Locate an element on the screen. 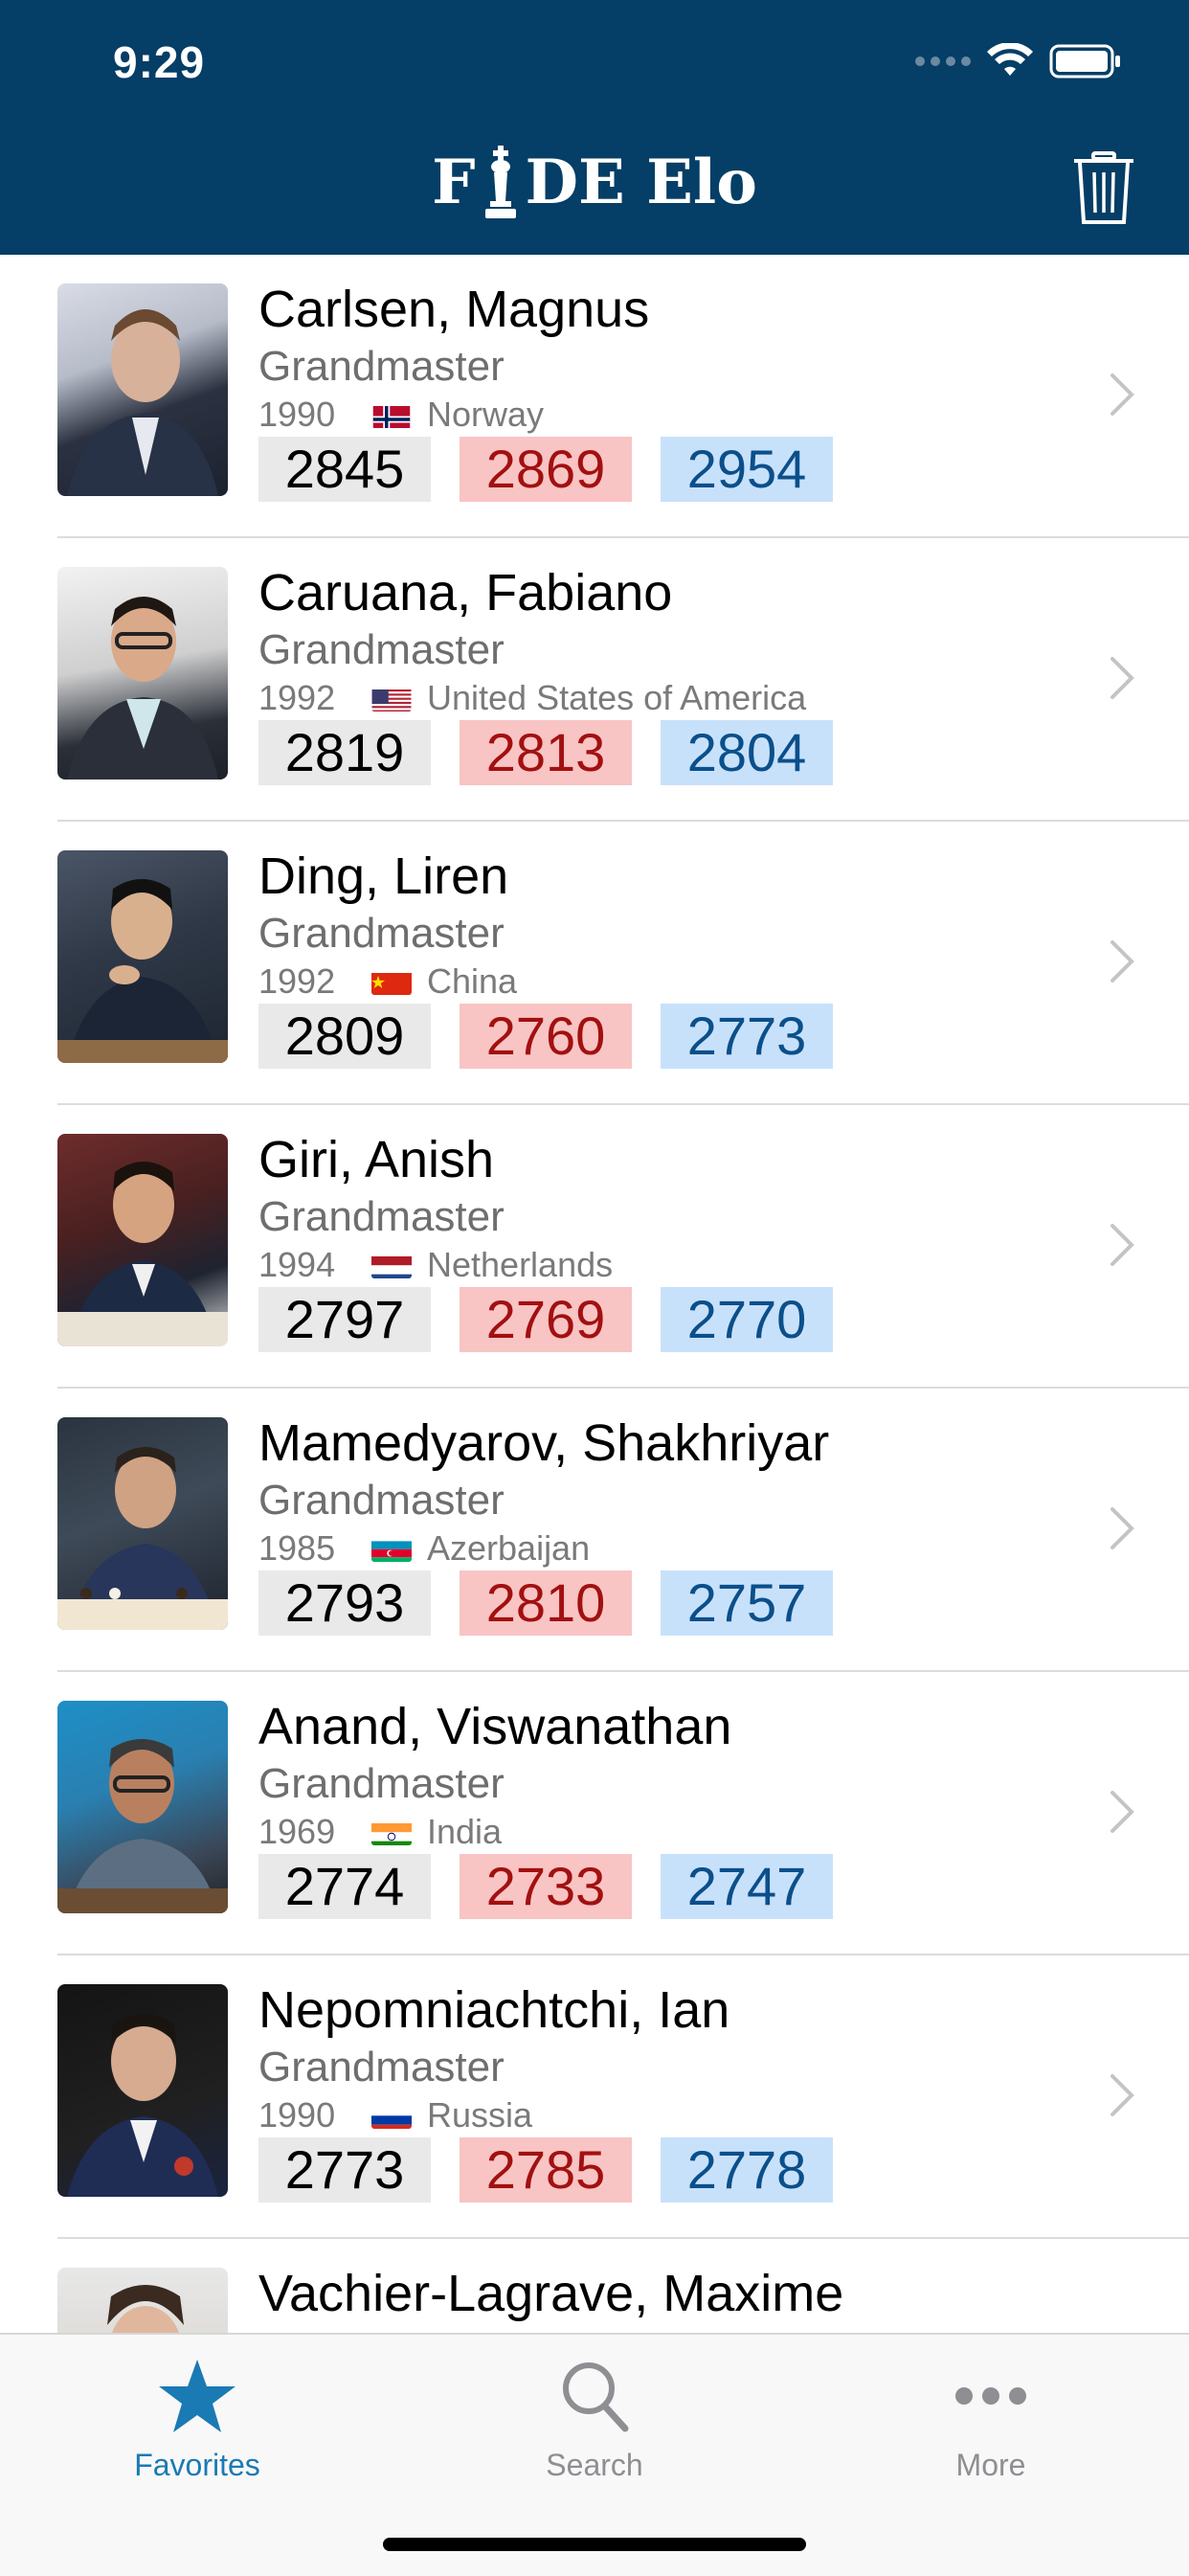 This screenshot has height=2576, width=1189. app-title-right: DE Elo is located at coordinates (641, 182).